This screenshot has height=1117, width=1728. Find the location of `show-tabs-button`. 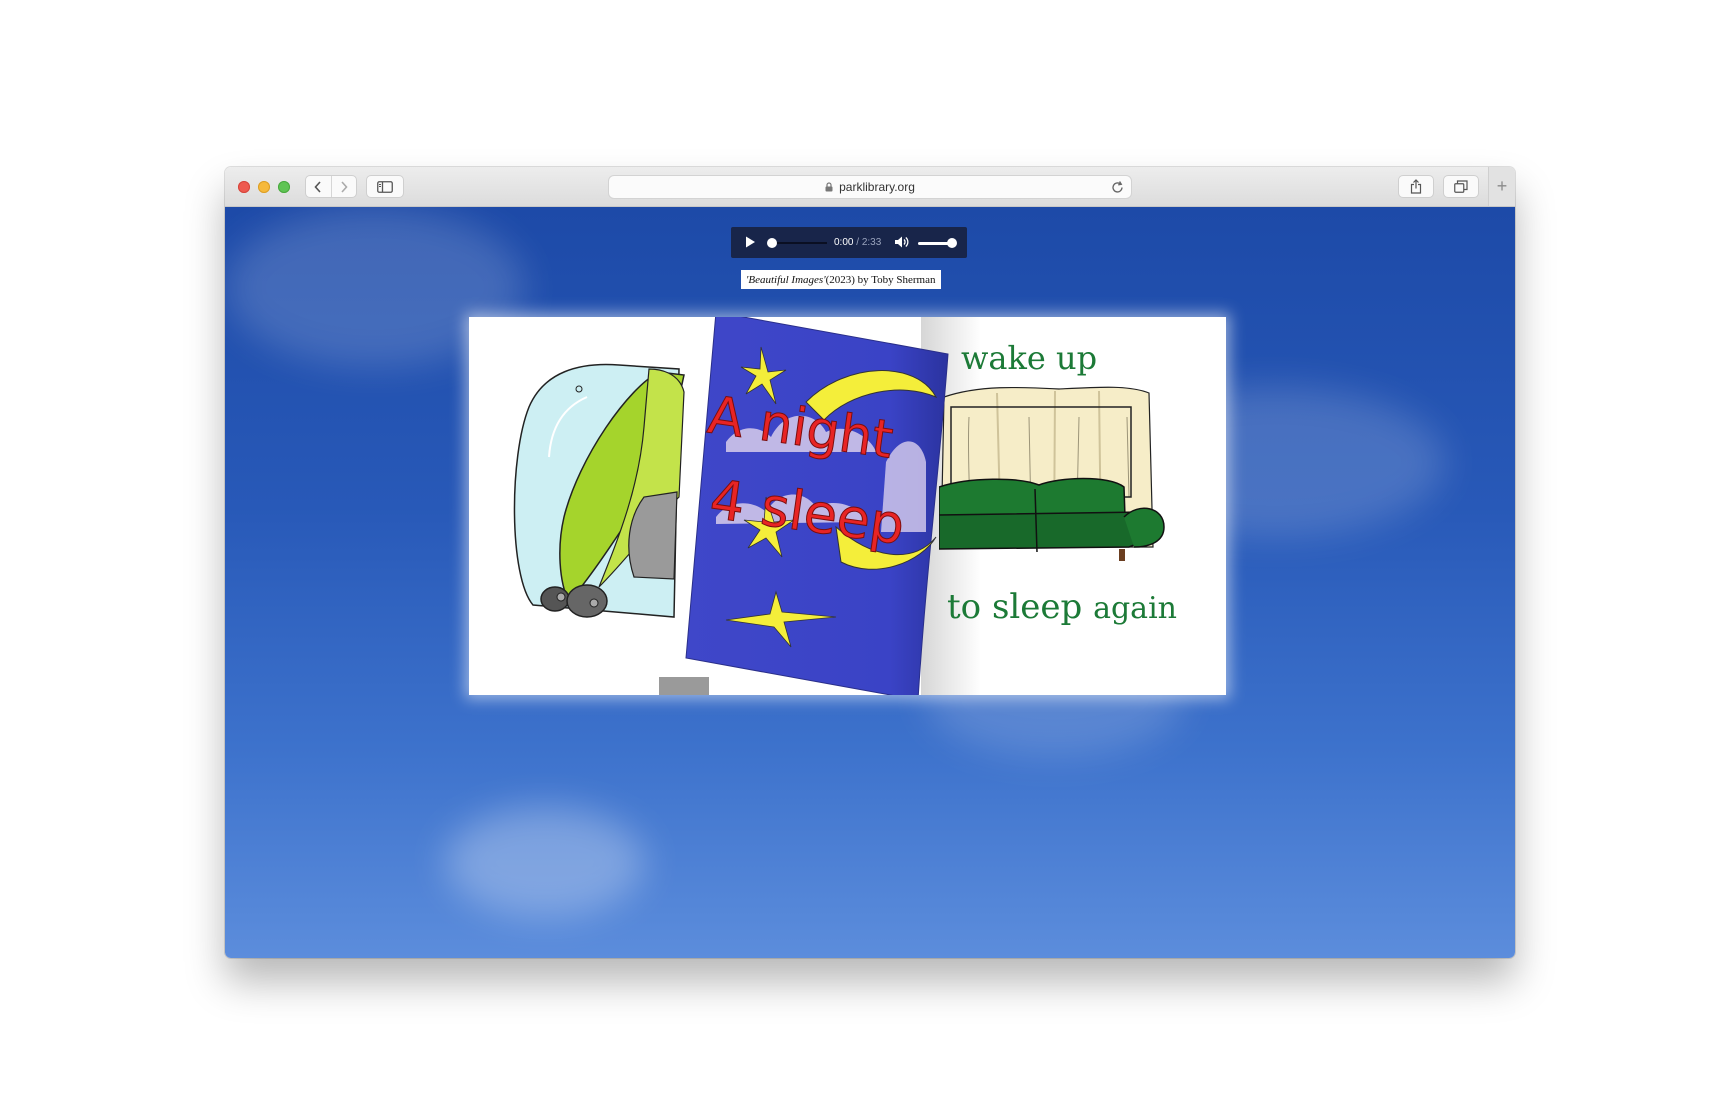

show-tabs-button is located at coordinates (1461, 186).